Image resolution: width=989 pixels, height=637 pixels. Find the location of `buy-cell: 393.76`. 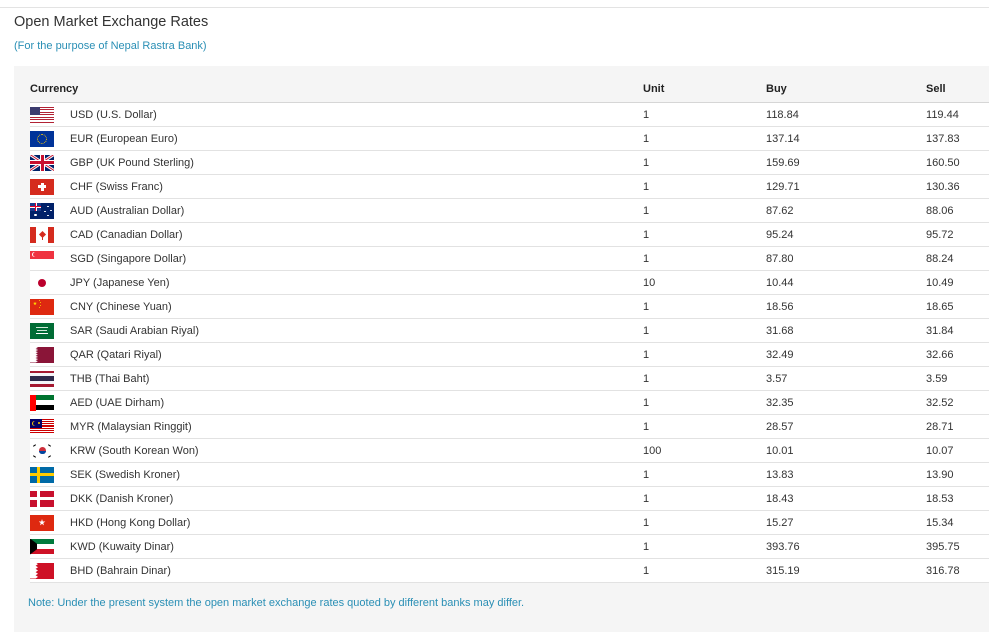

buy-cell: 393.76 is located at coordinates (846, 546).